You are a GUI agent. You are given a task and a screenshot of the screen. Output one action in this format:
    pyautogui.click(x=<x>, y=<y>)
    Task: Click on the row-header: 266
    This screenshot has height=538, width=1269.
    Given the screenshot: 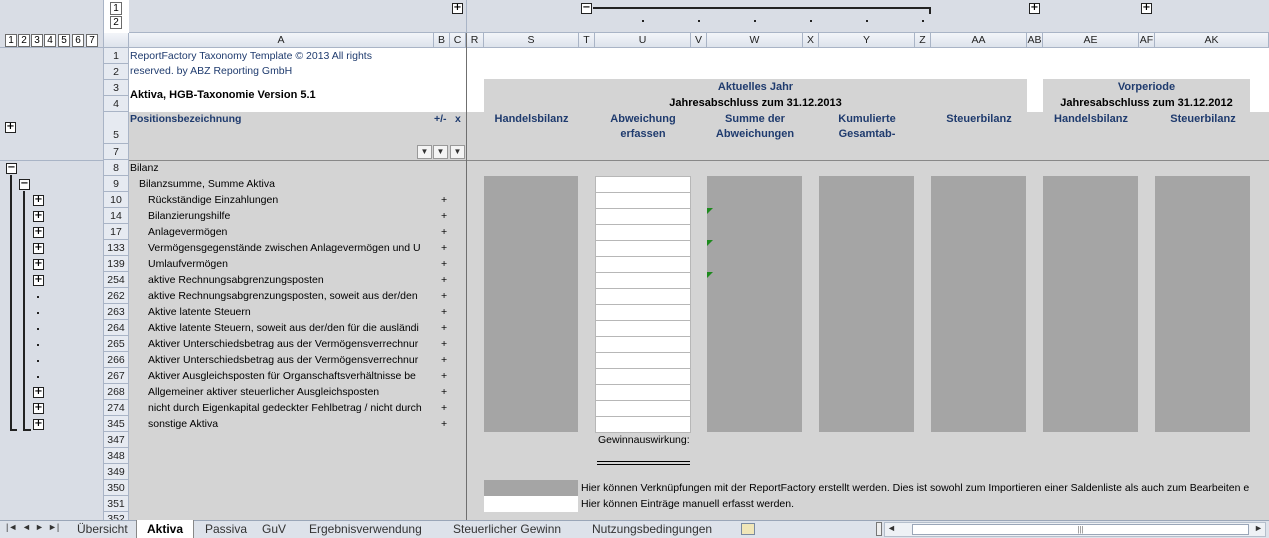 What is the action you would take?
    pyautogui.click(x=116, y=360)
    